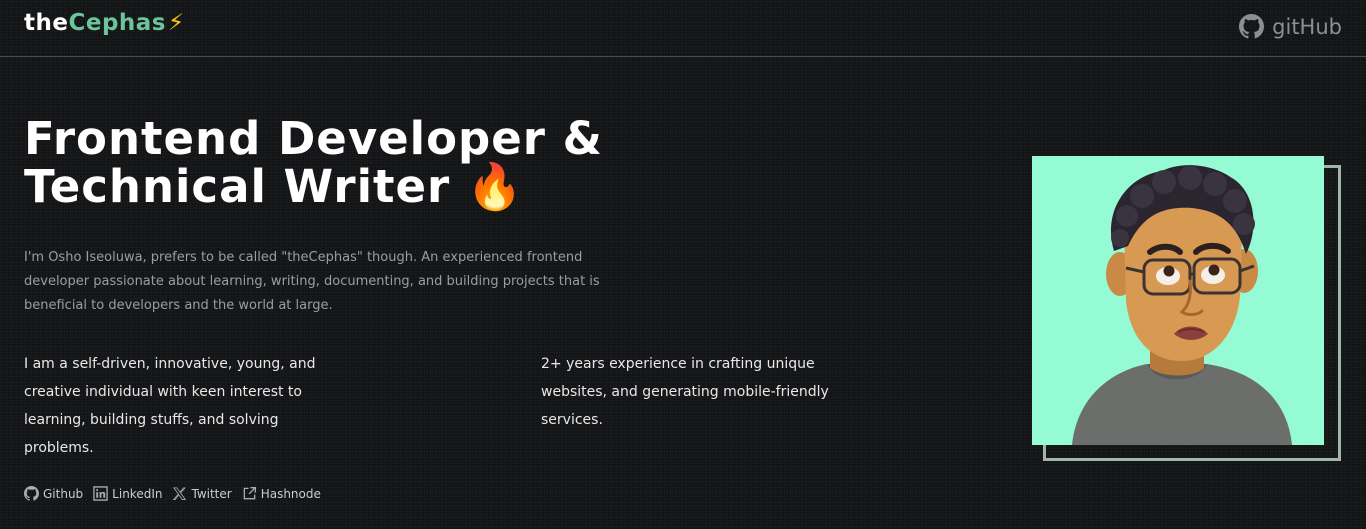  I want to click on logo-text-cephas: Cephas, so click(117, 23).